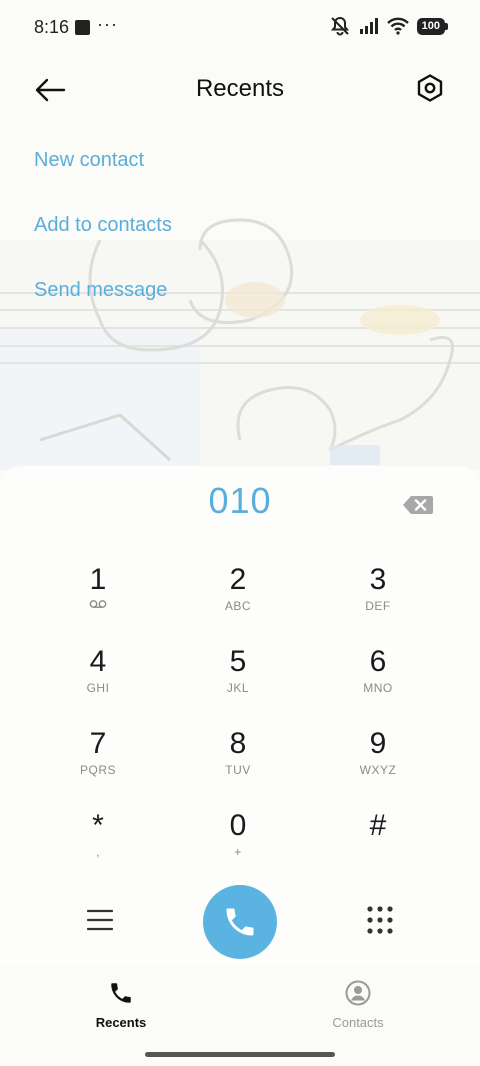  Describe the element at coordinates (240, 28) in the screenshot. I see `status-bar: 8:16 ··· 100` at that location.